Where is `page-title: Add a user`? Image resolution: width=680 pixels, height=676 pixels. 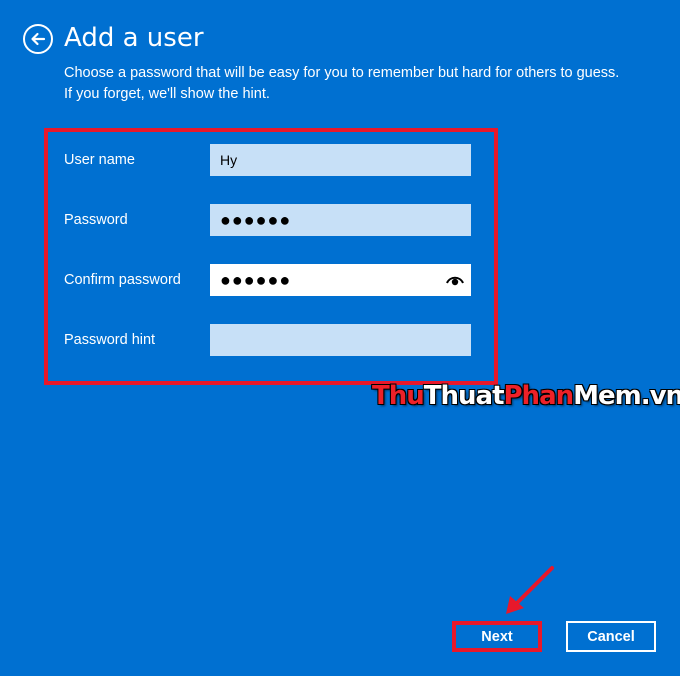
page-title: Add a user is located at coordinates (134, 38).